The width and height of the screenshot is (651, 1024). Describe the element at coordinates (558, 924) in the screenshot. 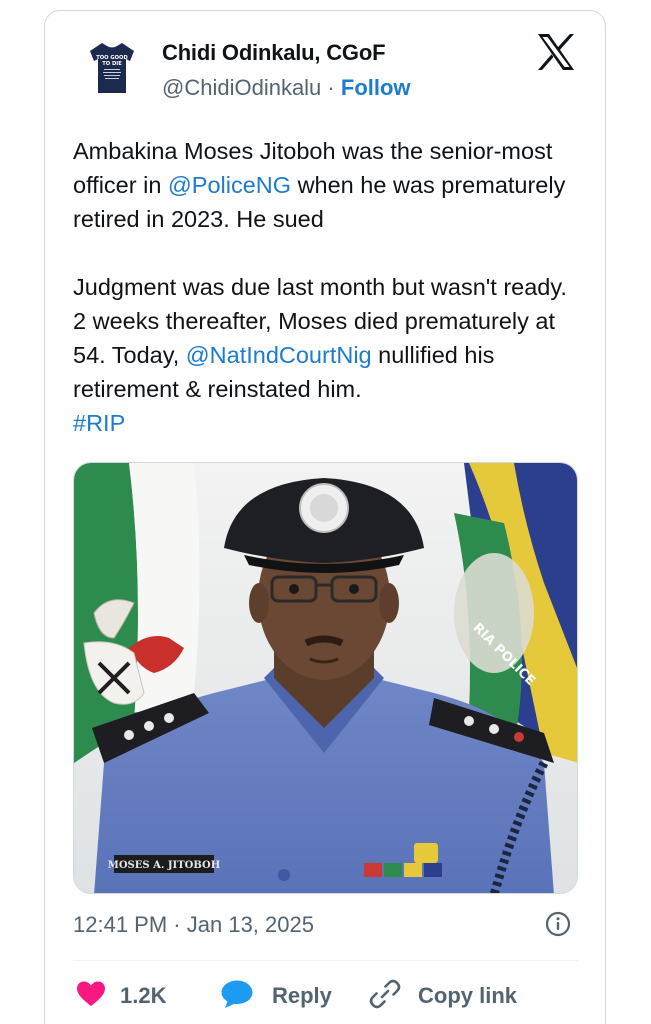

I see `info-icon` at that location.